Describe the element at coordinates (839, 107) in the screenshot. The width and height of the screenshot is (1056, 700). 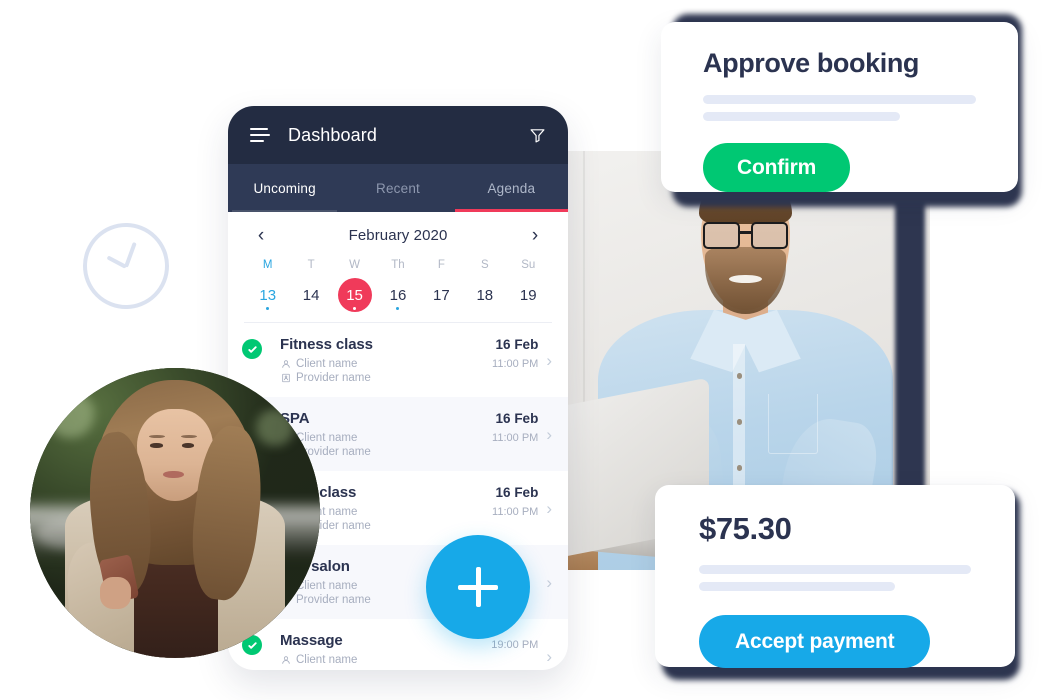
I see `approve-booking-card: Approve booking Confirm` at that location.